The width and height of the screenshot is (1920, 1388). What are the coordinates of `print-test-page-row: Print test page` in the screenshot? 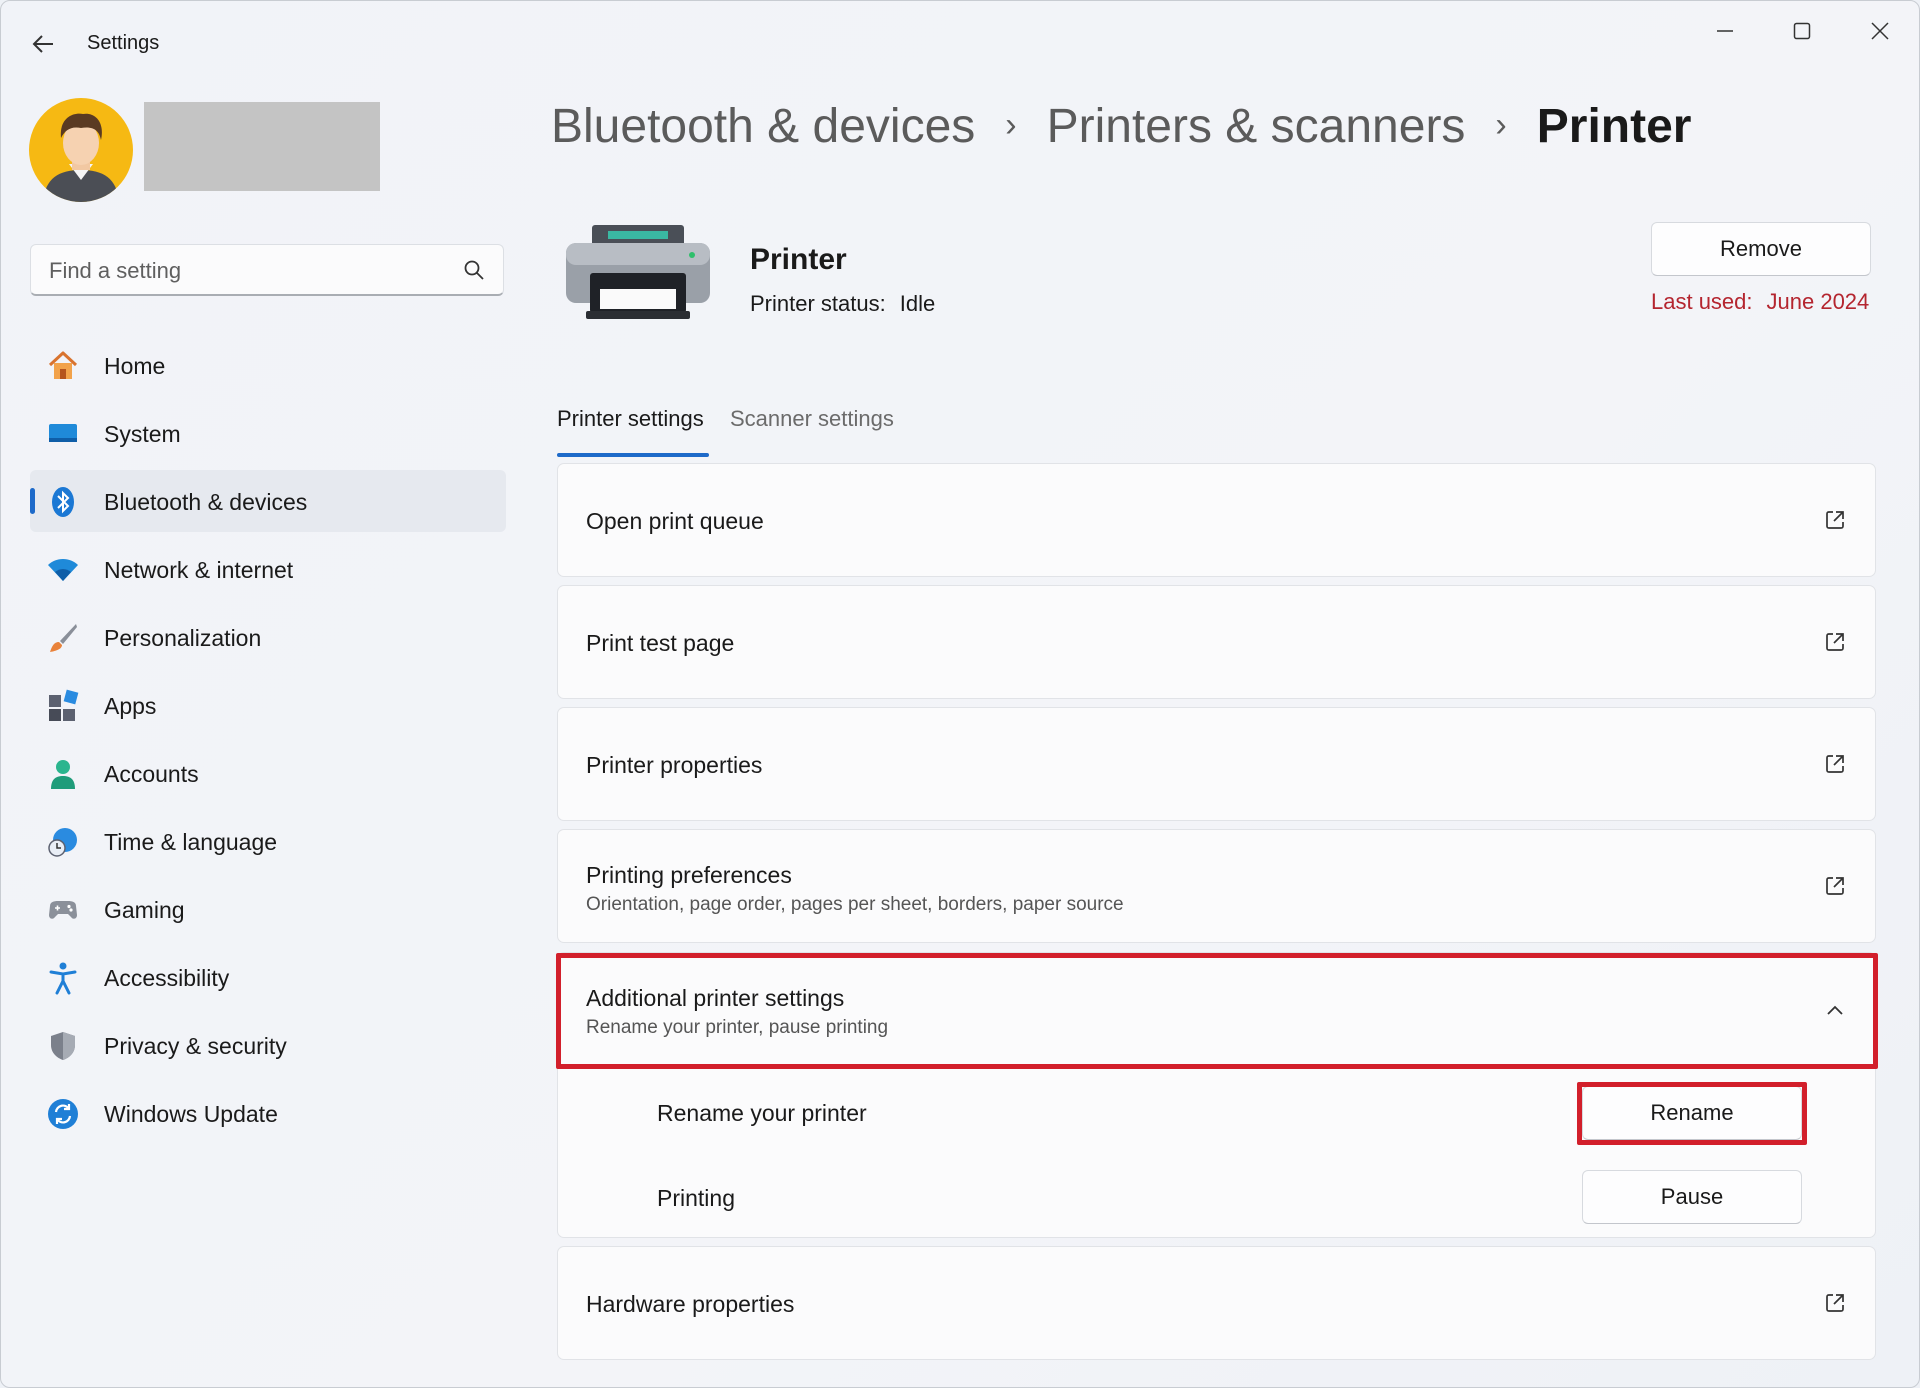 It's located at (1216, 642).